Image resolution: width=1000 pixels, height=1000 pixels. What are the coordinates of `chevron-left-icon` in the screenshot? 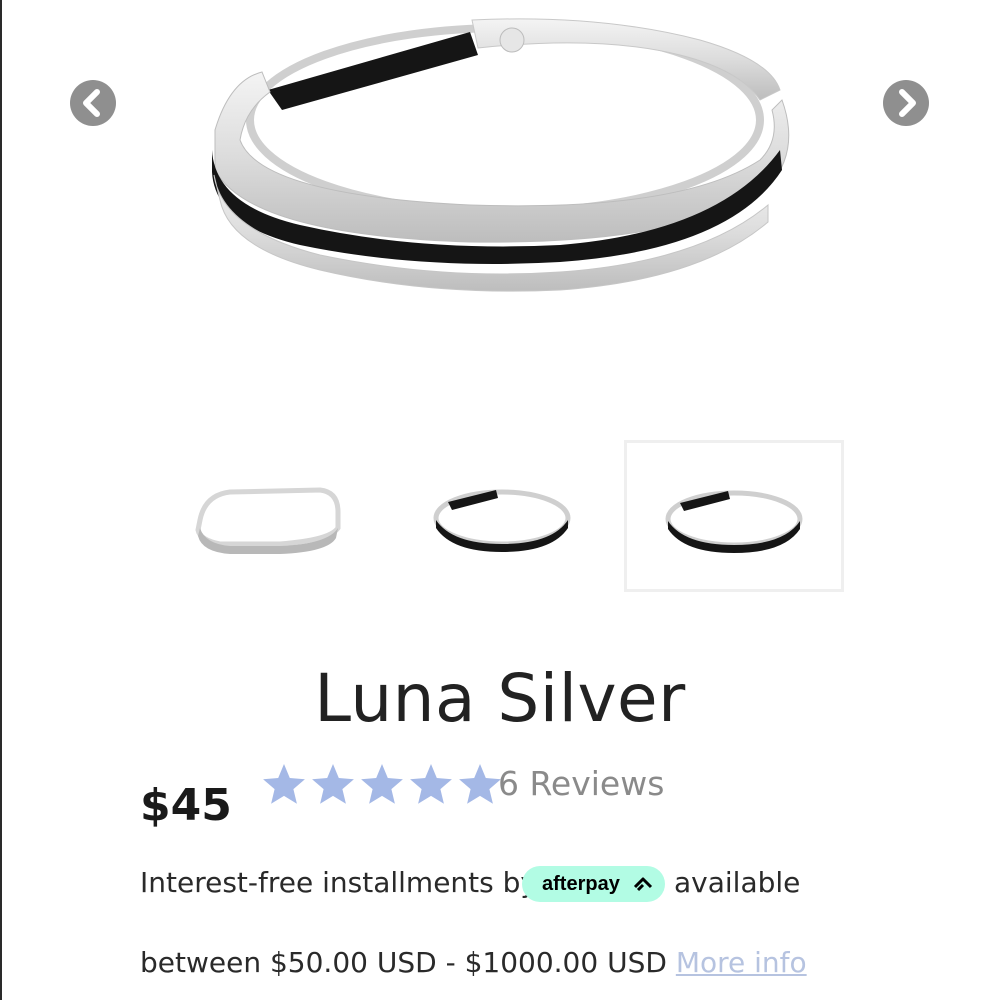 It's located at (91, 103).